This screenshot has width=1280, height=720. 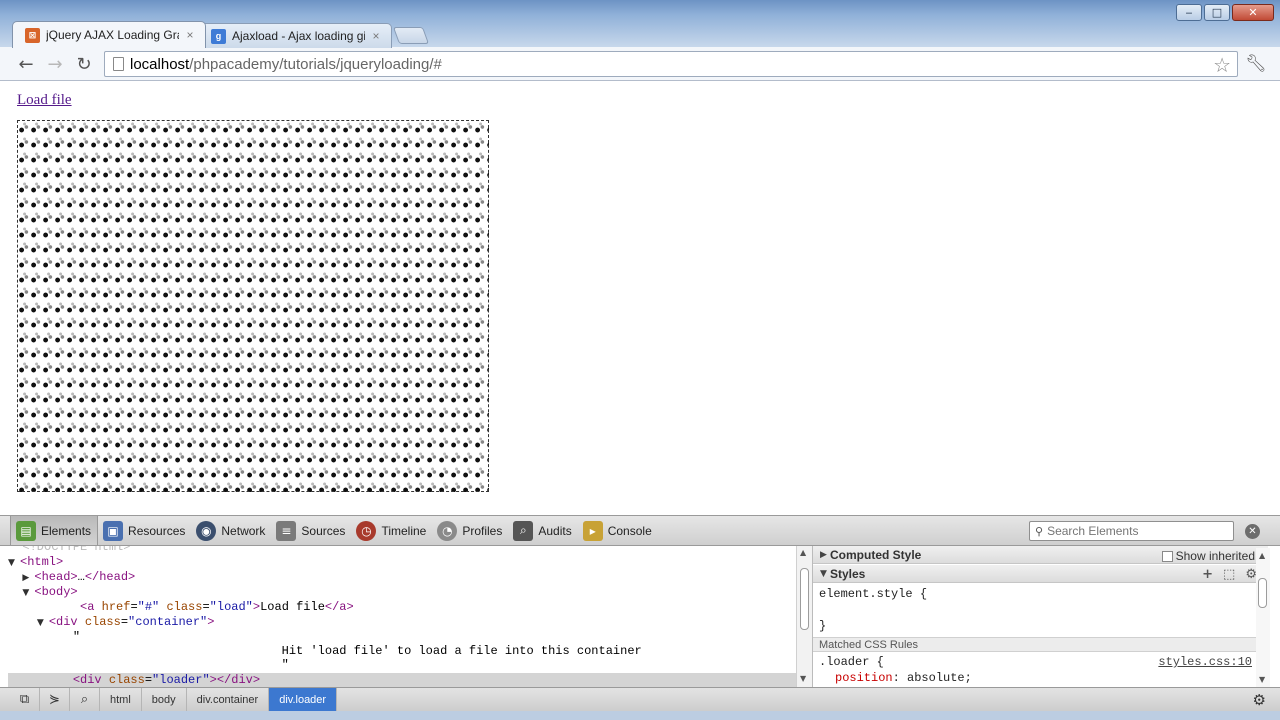 I want to click on forward-arrow-icon: →, so click(x=55, y=64).